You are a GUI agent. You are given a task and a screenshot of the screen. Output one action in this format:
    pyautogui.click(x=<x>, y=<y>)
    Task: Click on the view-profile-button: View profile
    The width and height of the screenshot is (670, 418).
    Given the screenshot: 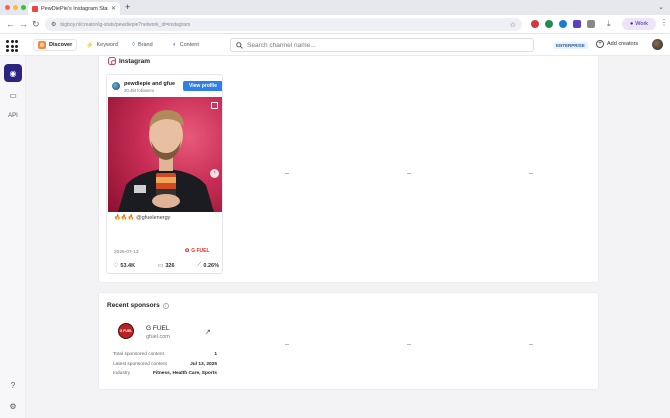 What is the action you would take?
    pyautogui.click(x=202, y=86)
    